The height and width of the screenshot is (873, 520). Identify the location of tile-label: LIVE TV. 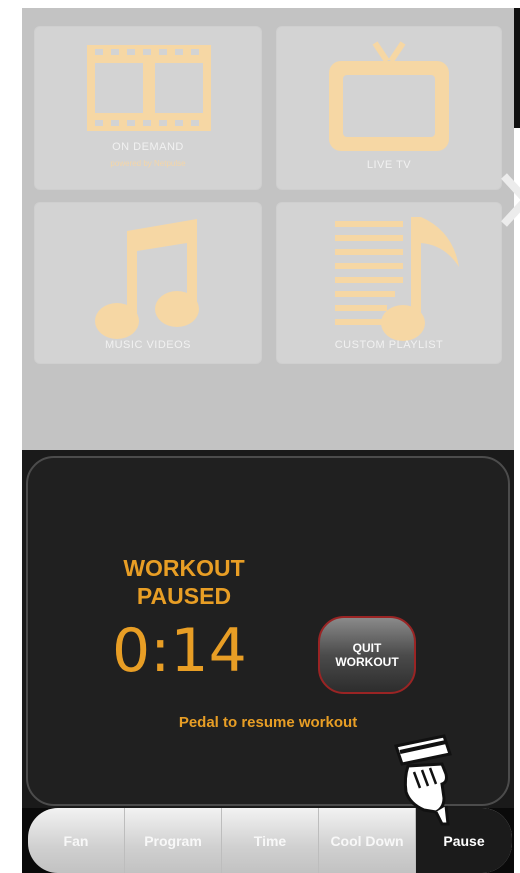
(389, 165).